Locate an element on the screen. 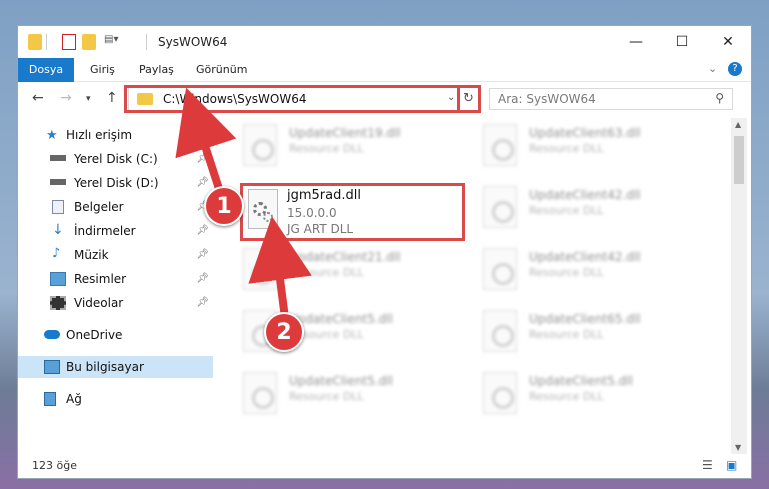 The height and width of the screenshot is (489, 769). address-highlight-box is located at coordinates (302, 99).